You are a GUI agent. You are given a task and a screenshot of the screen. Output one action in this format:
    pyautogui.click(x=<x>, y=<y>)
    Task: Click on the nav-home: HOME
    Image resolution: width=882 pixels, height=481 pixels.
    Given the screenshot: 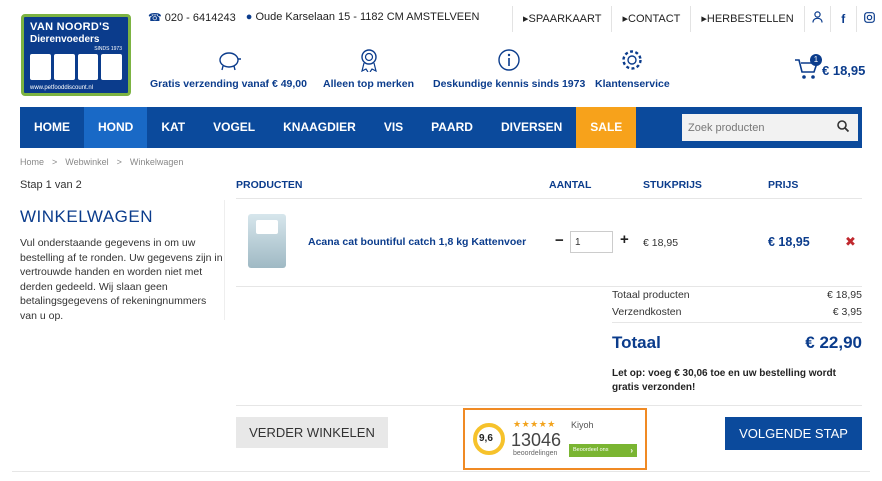 What is the action you would take?
    pyautogui.click(x=52, y=127)
    